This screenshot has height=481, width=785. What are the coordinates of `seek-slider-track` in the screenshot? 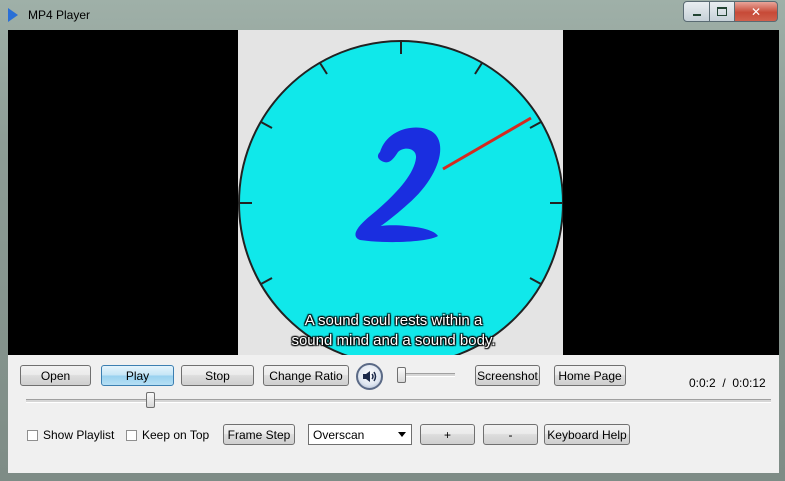 It's located at (398, 401).